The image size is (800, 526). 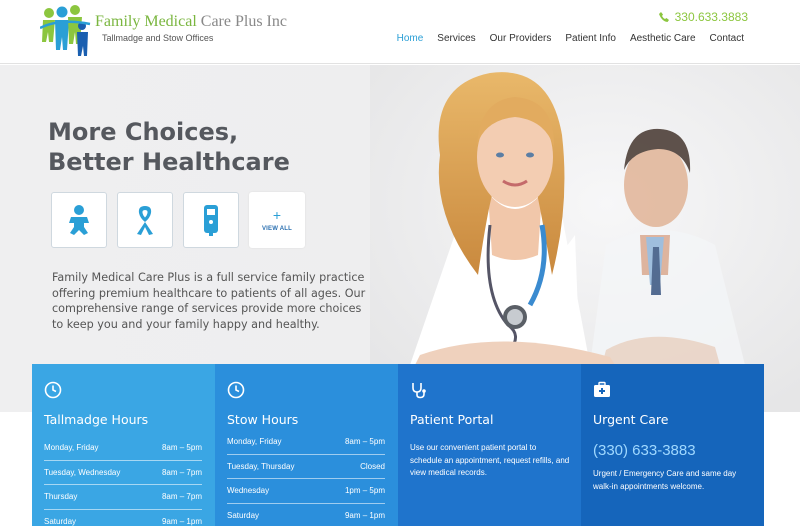 What do you see at coordinates (521, 38) in the screenshot?
I see `nav-our-providers: Our Providers` at bounding box center [521, 38].